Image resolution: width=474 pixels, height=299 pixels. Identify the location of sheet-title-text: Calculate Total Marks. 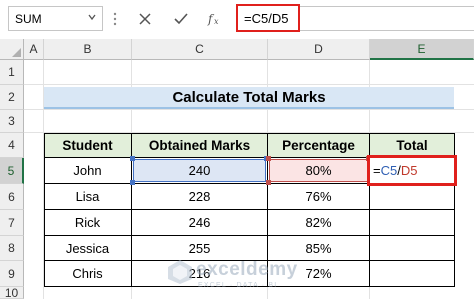
(249, 97).